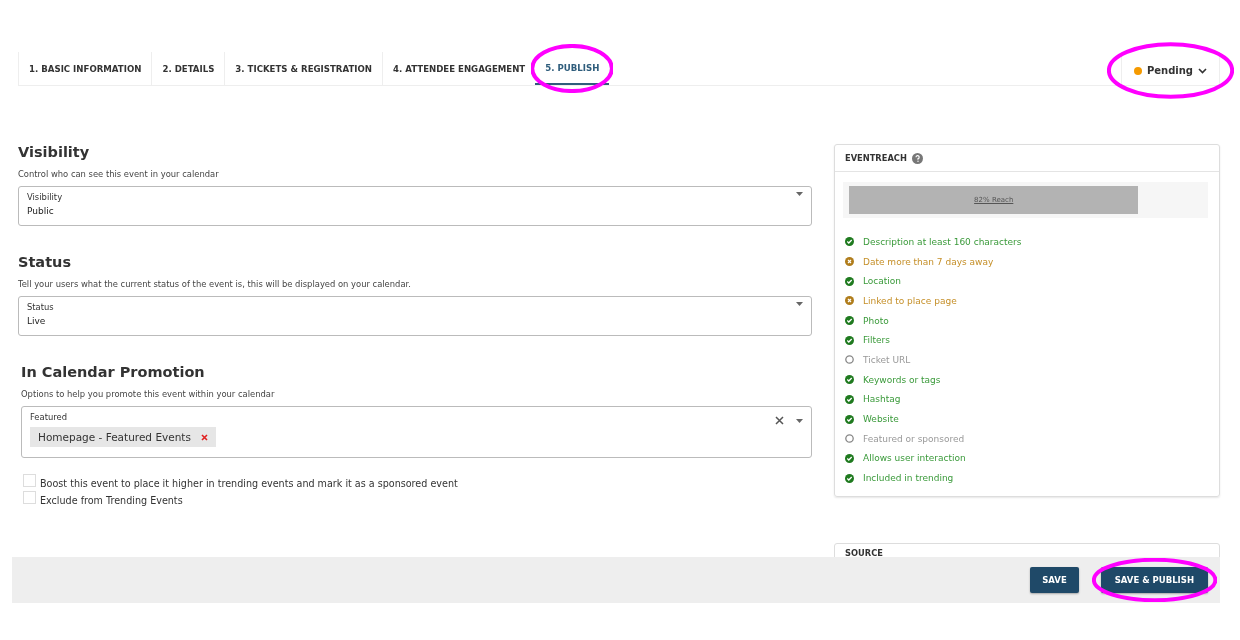 This screenshot has width=1240, height=640. Describe the element at coordinates (119, 174) in the screenshot. I see `section-description: Control who can see this event in your calendar` at that location.